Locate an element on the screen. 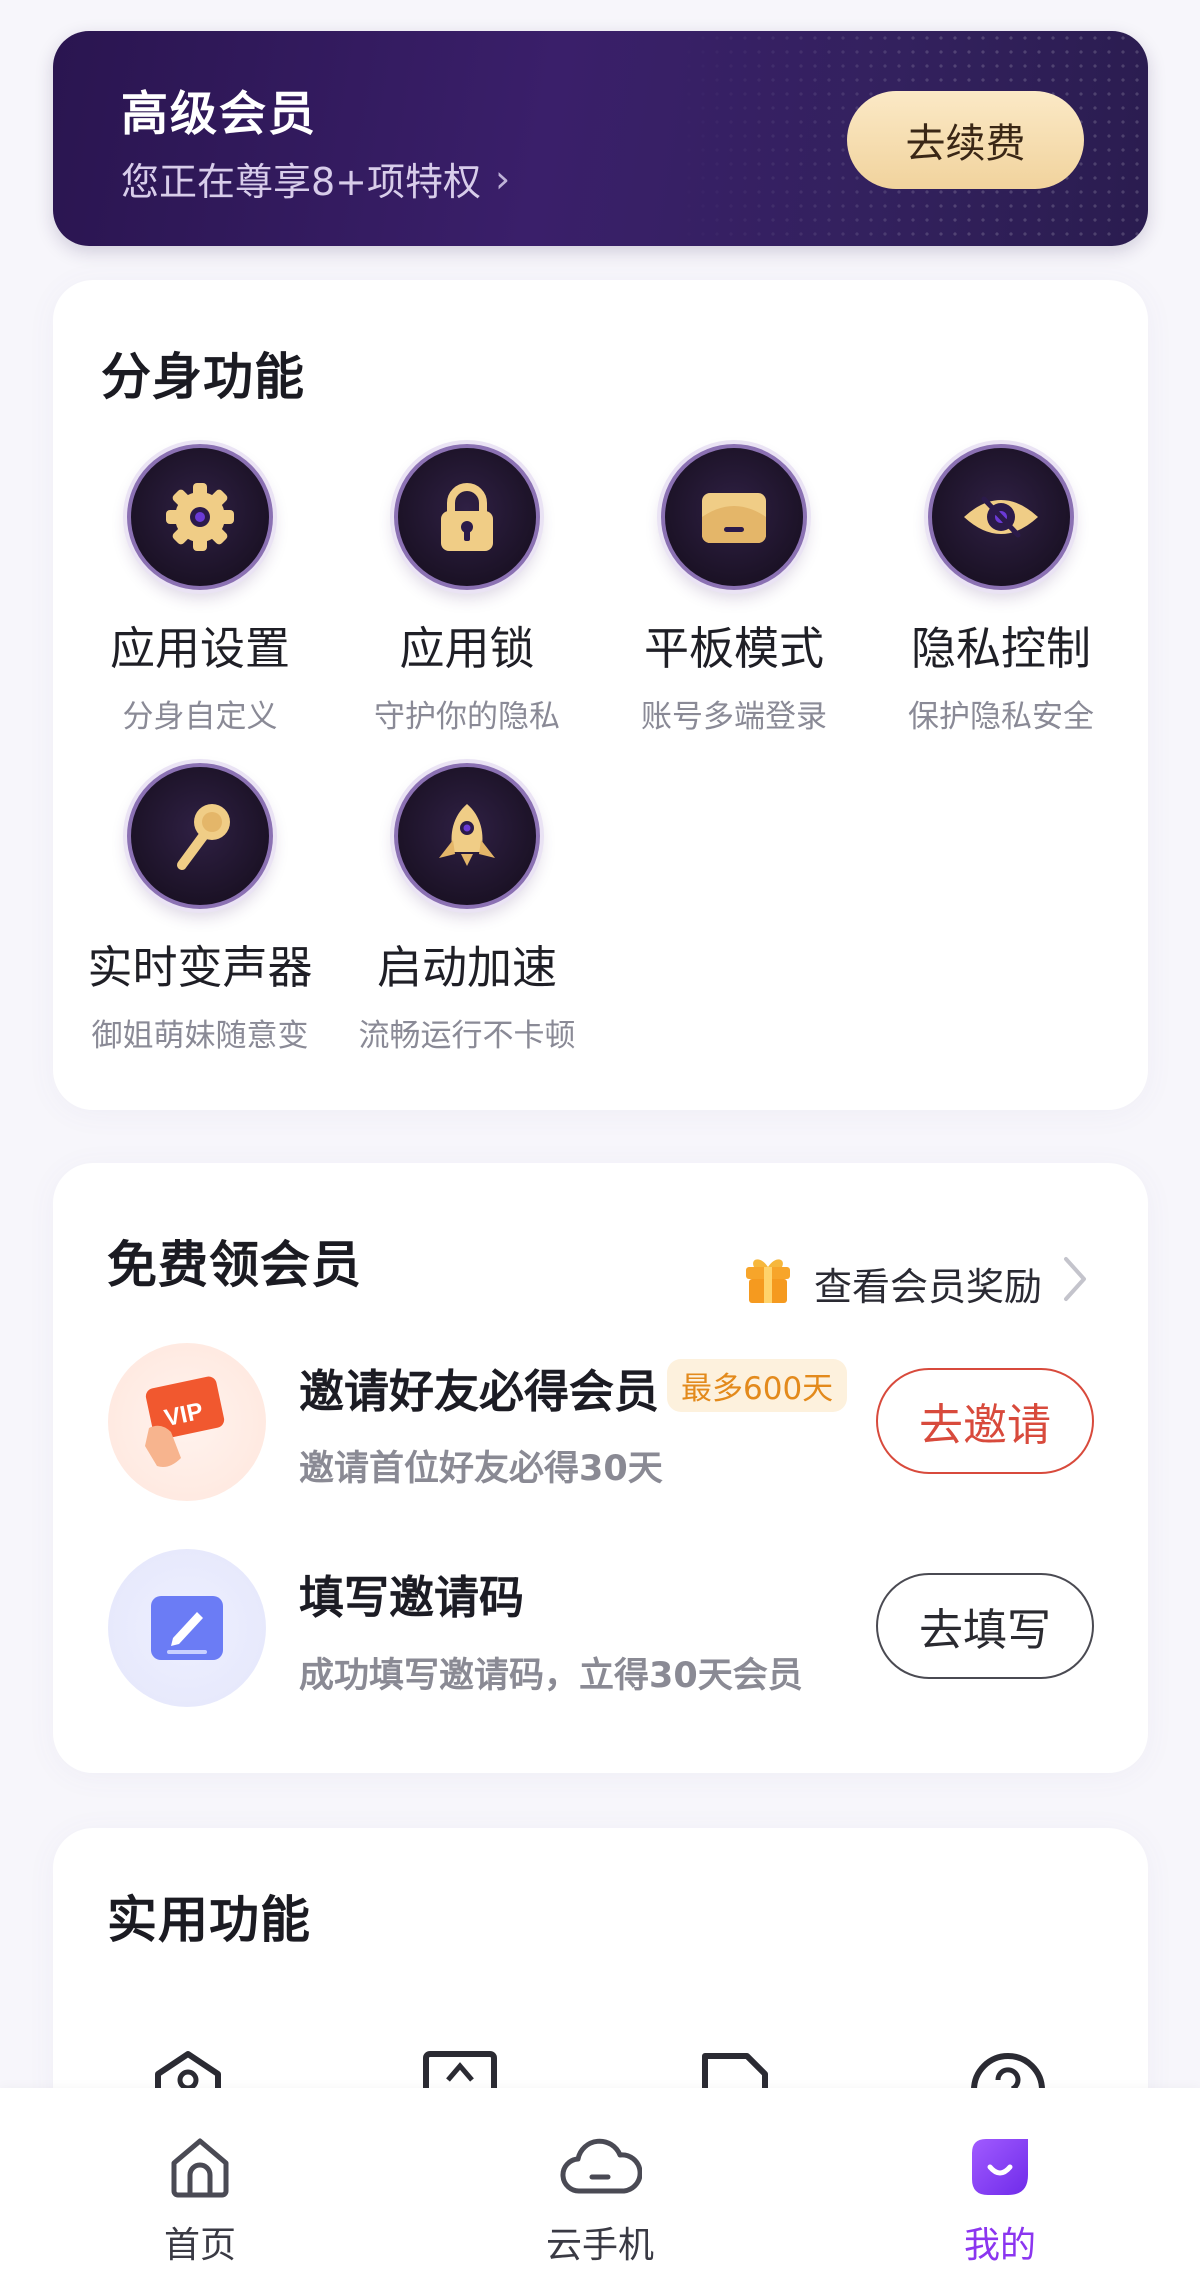 This screenshot has height=2273, width=1200. max-days-badge: 最多600天 is located at coordinates (757, 1385).